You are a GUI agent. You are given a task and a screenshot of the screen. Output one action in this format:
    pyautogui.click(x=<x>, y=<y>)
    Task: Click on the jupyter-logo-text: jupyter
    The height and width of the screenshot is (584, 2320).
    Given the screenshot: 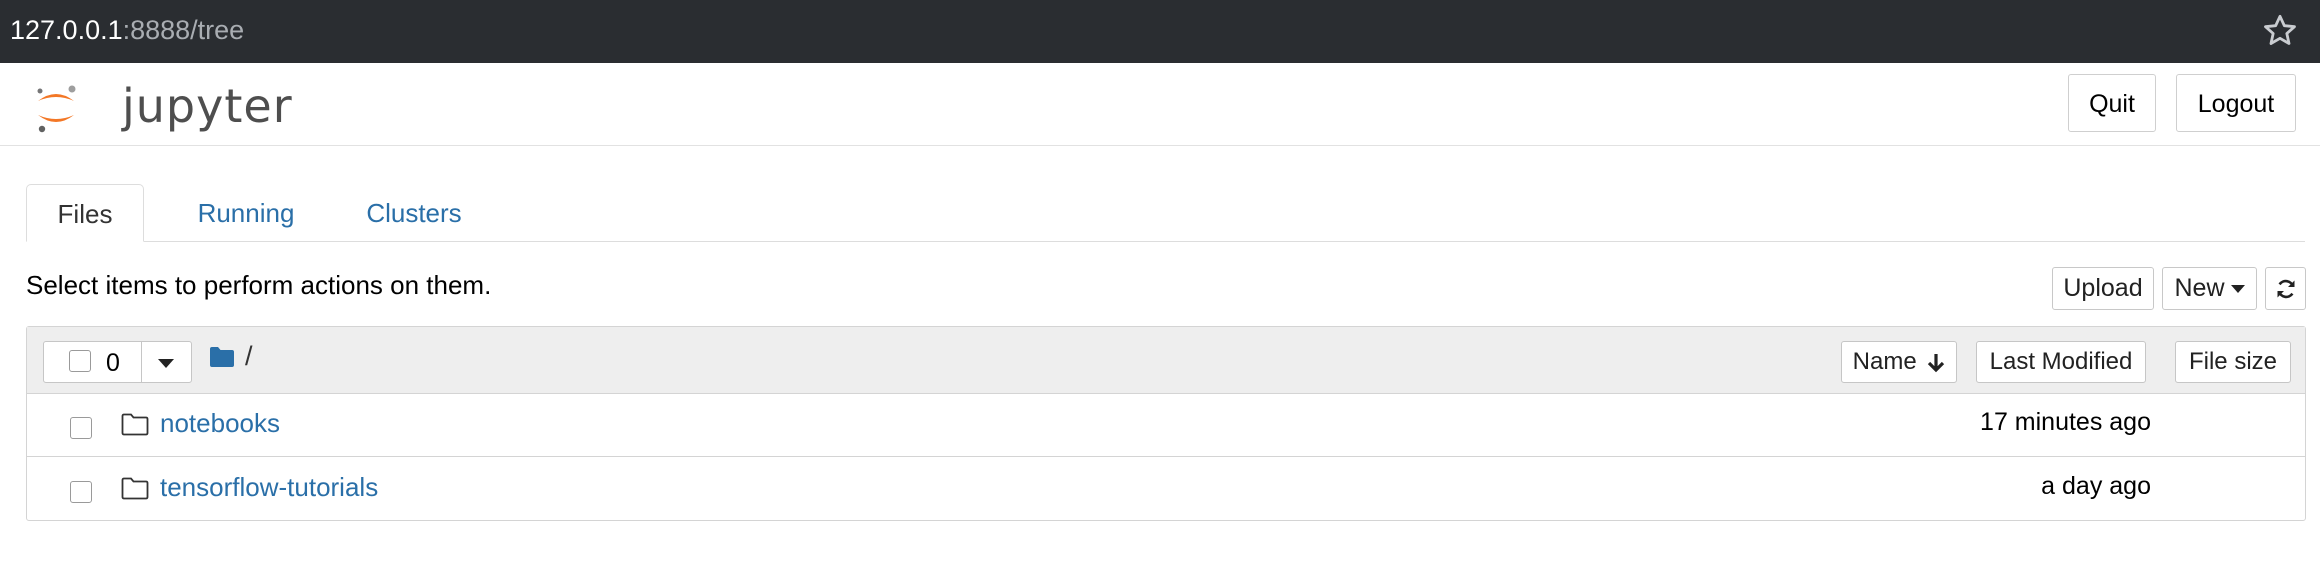 What is the action you would take?
    pyautogui.click(x=207, y=106)
    